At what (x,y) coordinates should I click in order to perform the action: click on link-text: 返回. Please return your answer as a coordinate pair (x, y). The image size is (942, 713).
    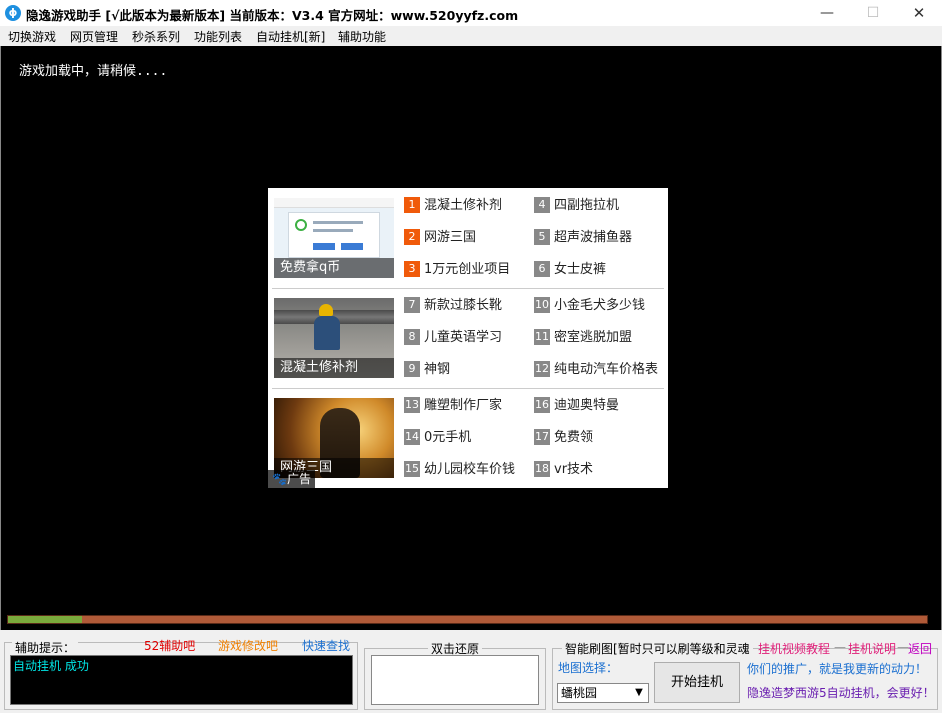
    Looking at the image, I should click on (920, 649).